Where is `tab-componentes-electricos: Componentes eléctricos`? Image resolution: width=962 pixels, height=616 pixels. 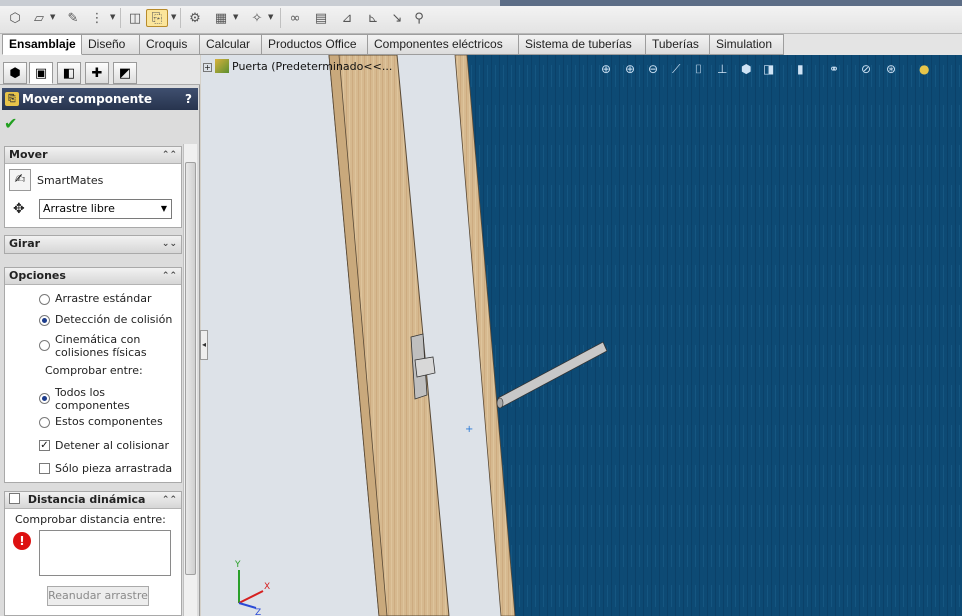
tab-componentes-electricos: Componentes eléctricos is located at coordinates (443, 44).